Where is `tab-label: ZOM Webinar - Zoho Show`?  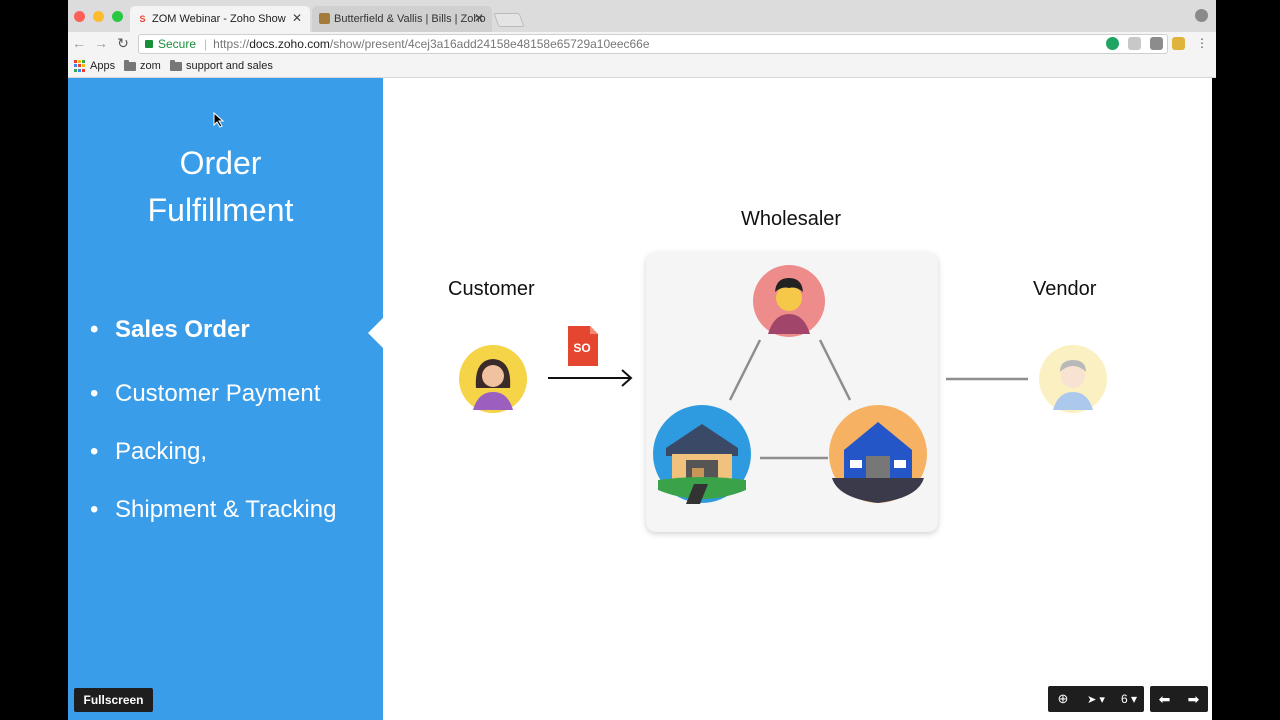 tab-label: ZOM Webinar - Zoho Show is located at coordinates (219, 19).